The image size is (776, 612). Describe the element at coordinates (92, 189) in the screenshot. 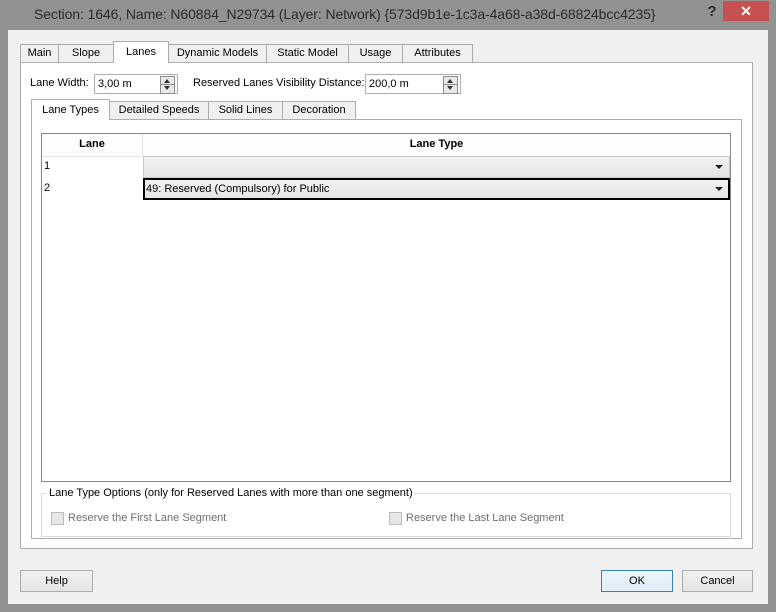

I see `table-row-lane-cell: 2` at that location.